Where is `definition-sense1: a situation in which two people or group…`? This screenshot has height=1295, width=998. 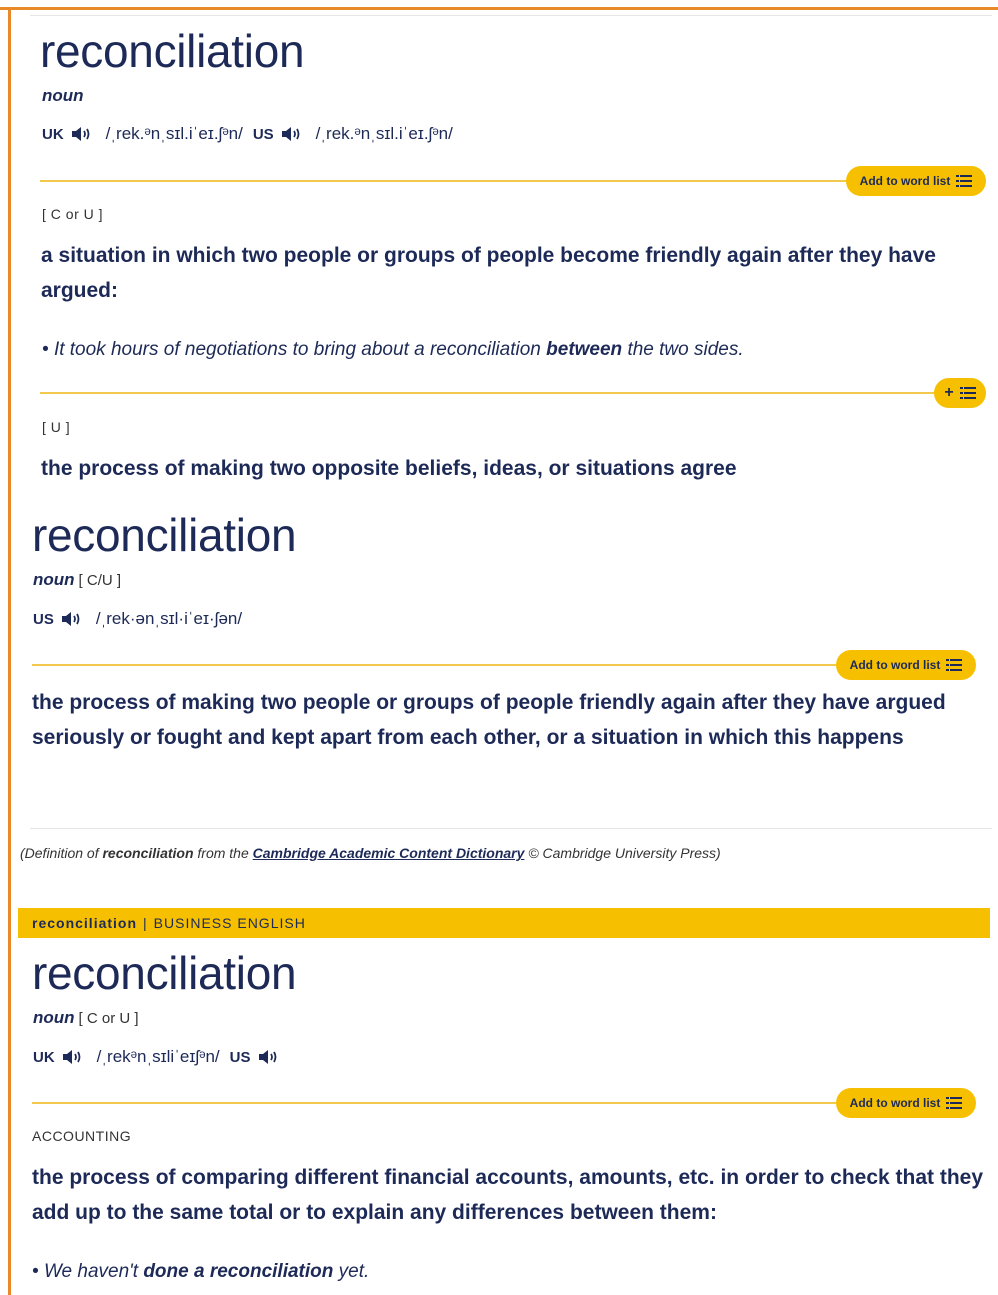
definition-sense1: a situation in which two people or group… is located at coordinates (488, 273).